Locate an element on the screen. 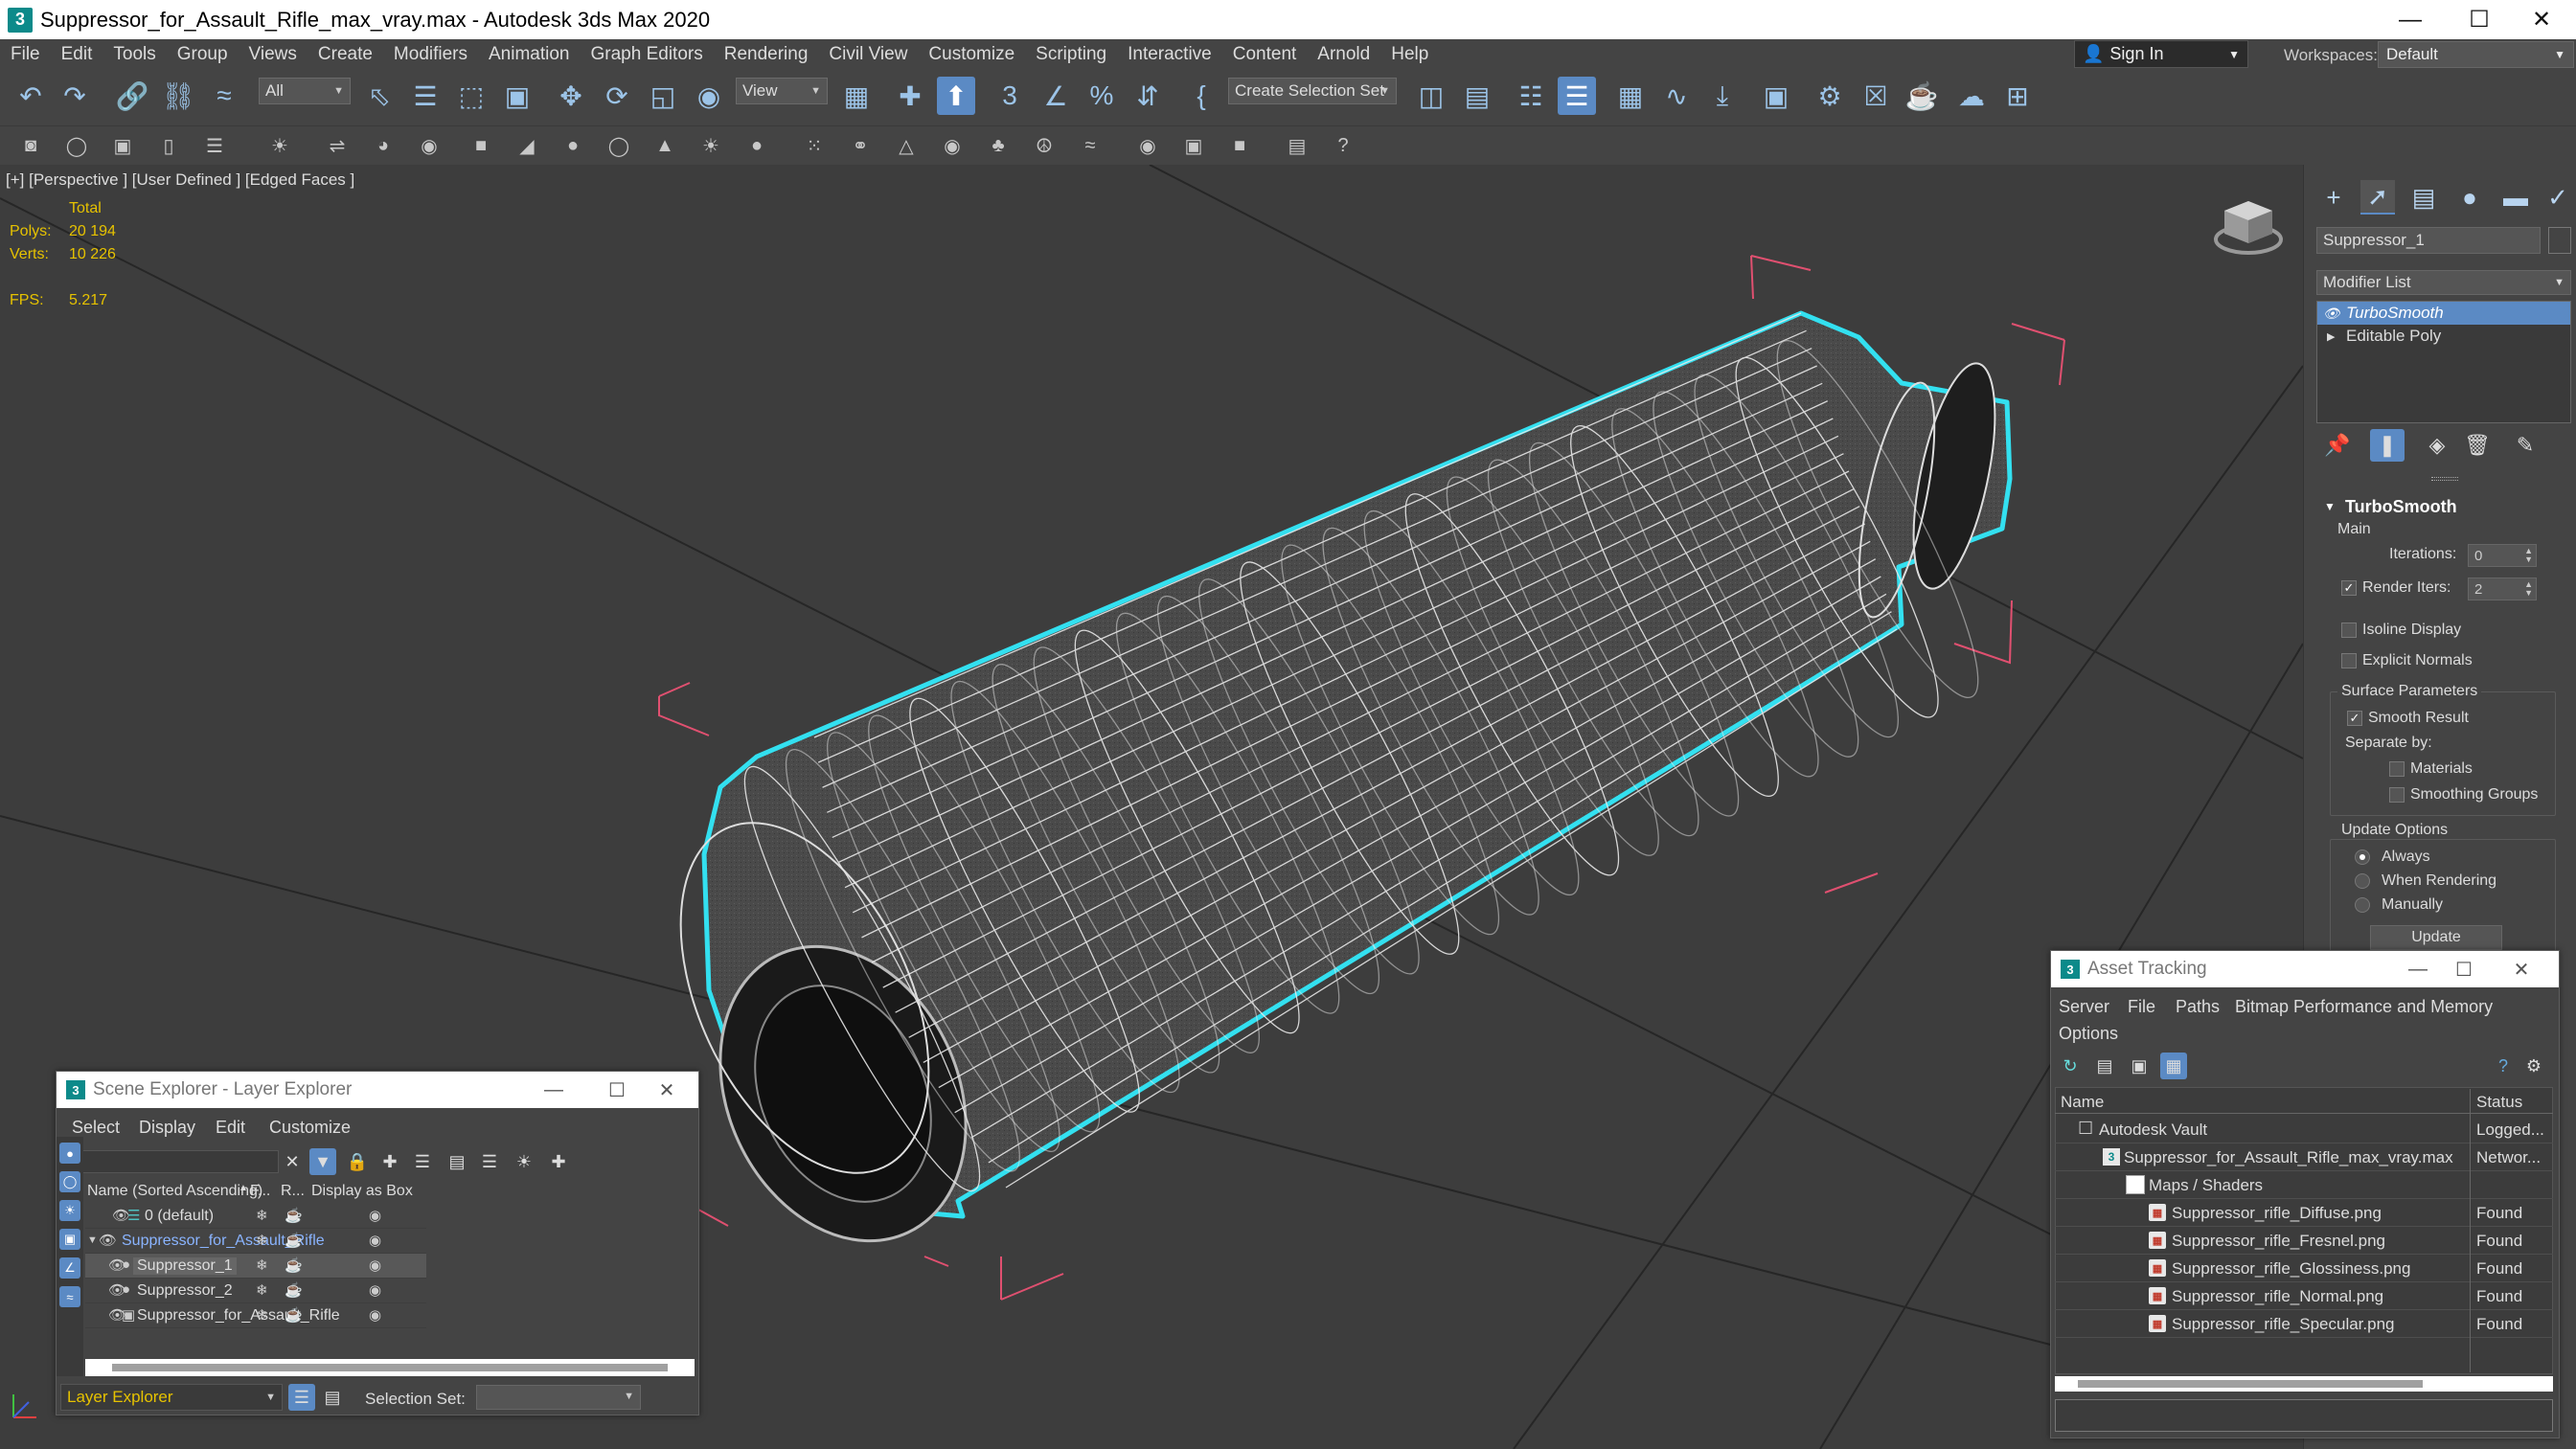 The image size is (2576, 1449). iterations-spinner: 0 ▲ ▼ is located at coordinates (2502, 555).